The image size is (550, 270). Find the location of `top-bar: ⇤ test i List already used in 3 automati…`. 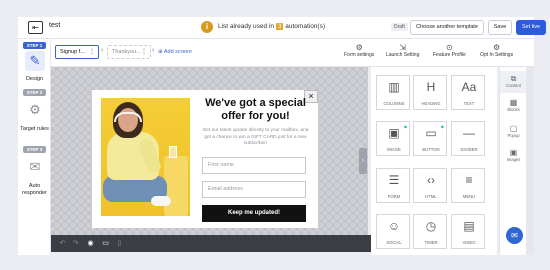

top-bar: ⇤ test i List already used in 3 automati… is located at coordinates (282, 28).